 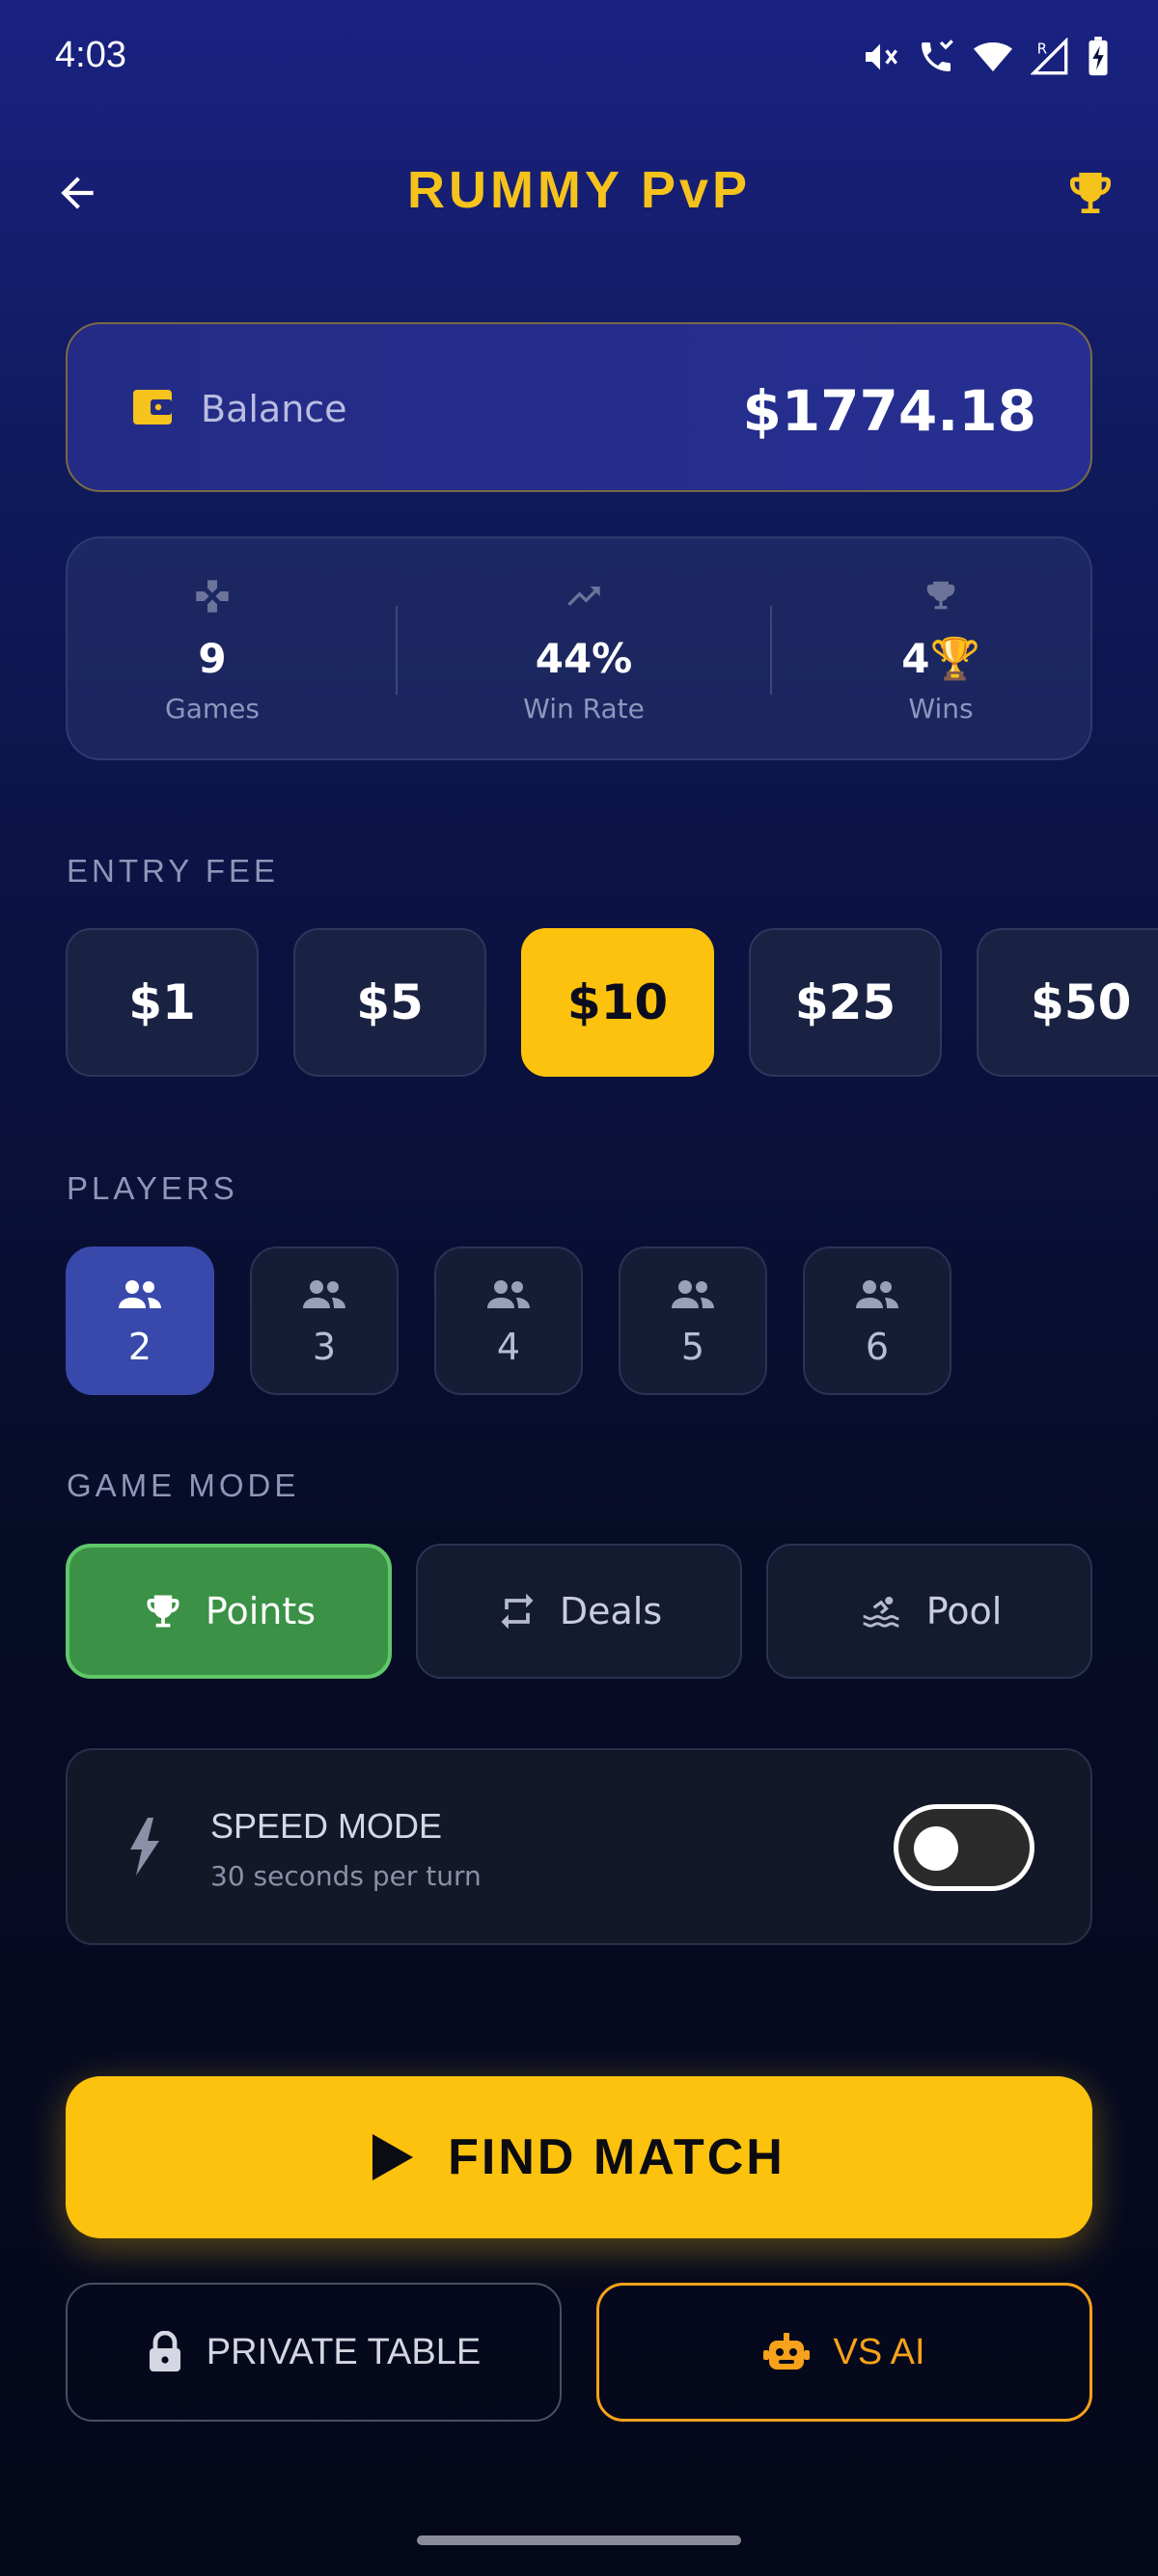 I want to click on private-table-label: PRIVATE TABLE, so click(x=344, y=2351).